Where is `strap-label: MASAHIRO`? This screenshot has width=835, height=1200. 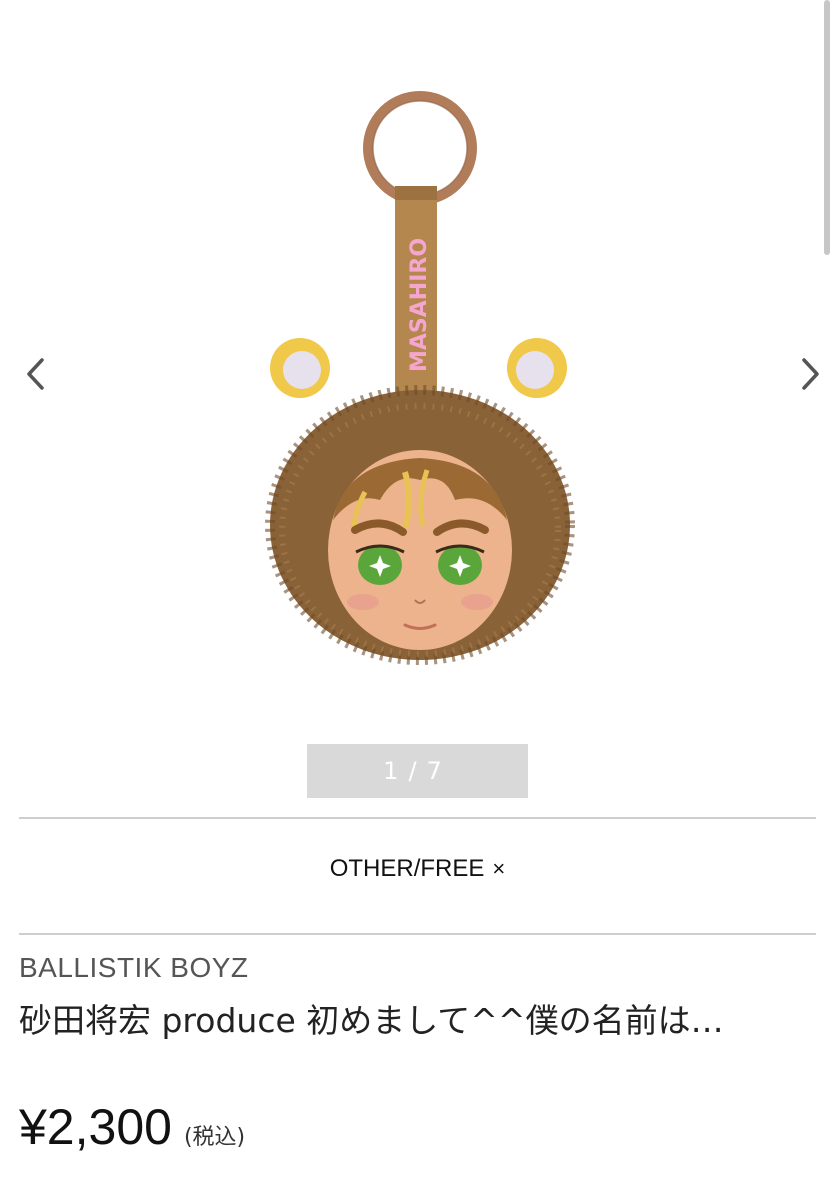
strap-label: MASAHIRO is located at coordinates (419, 305).